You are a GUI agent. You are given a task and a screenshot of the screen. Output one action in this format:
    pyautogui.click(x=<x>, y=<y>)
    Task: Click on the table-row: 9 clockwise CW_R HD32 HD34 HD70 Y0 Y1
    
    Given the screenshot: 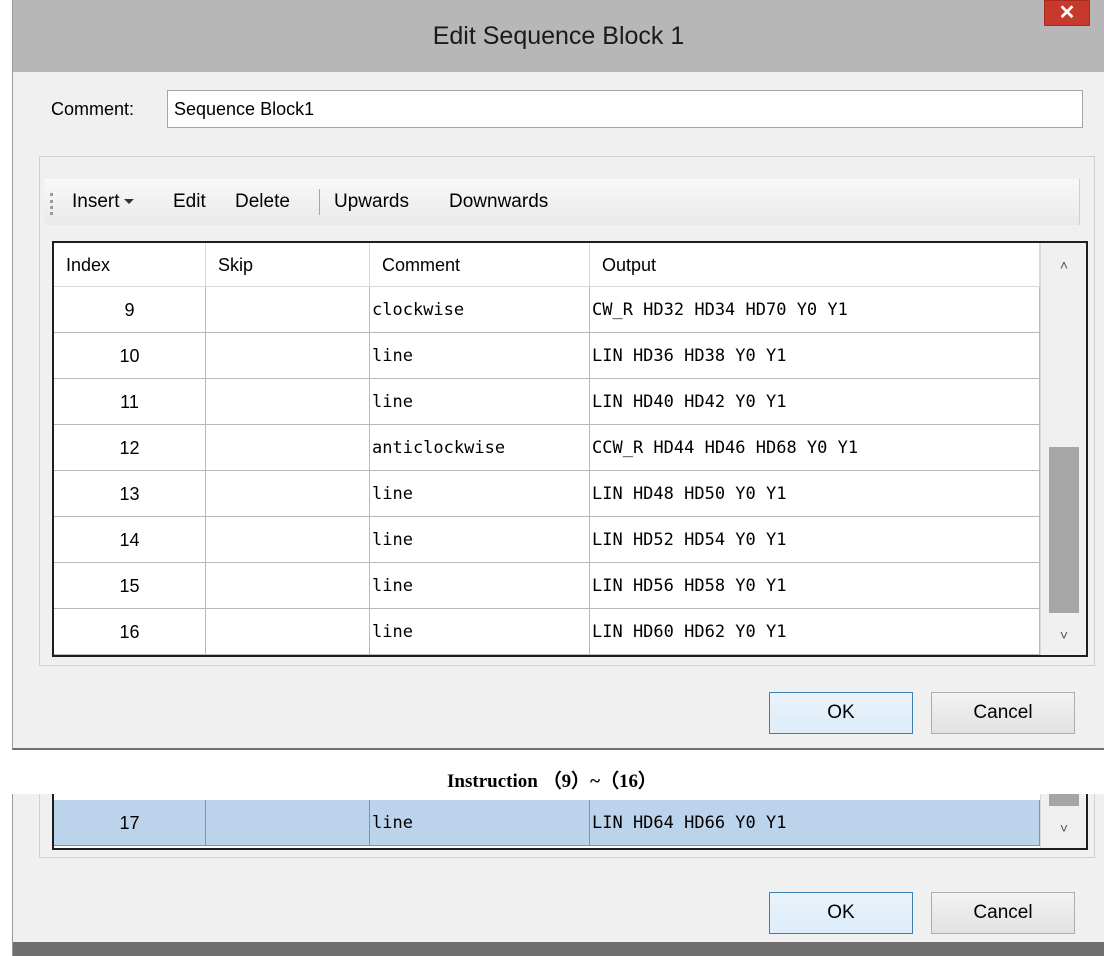 What is the action you would take?
    pyautogui.click(x=547, y=310)
    